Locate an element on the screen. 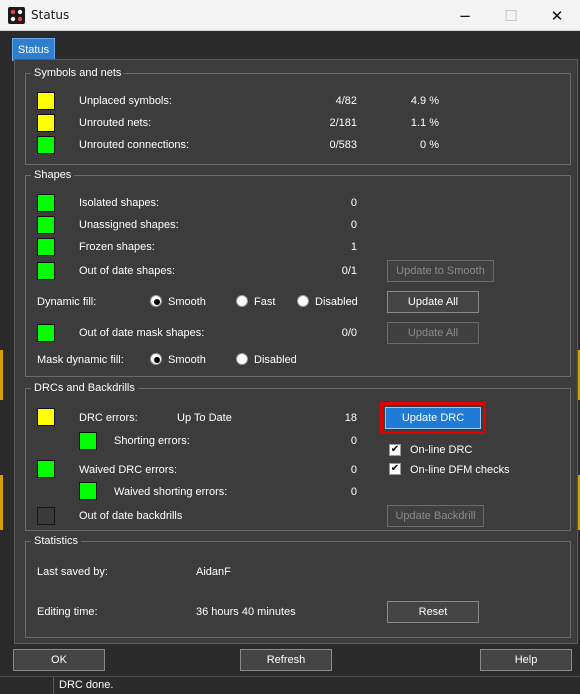 This screenshot has height=694, width=580. close-icon: ✕ is located at coordinates (557, 15).